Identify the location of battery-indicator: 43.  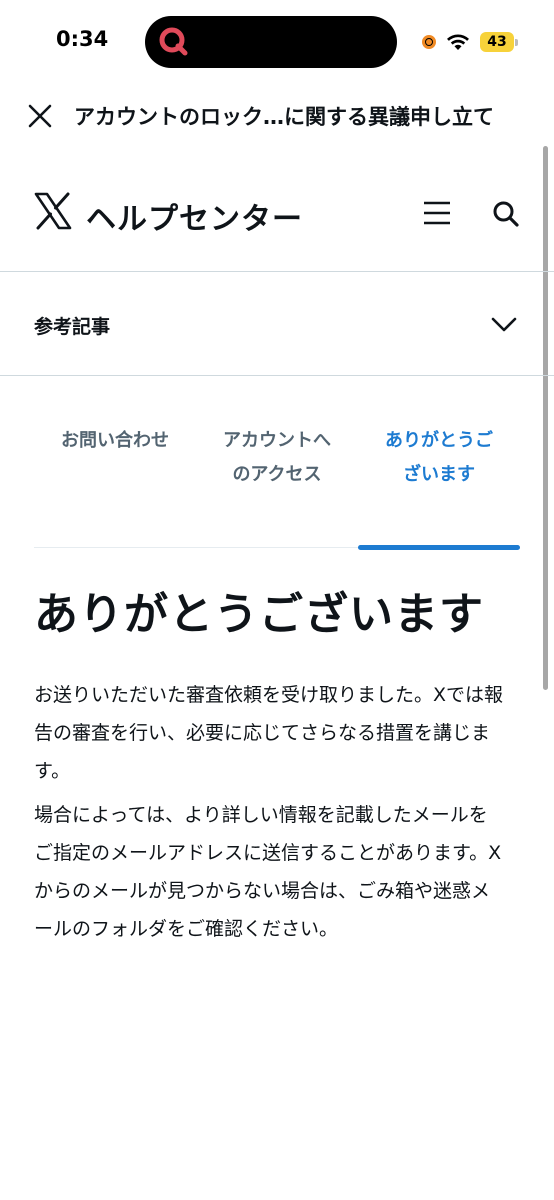
(499, 42).